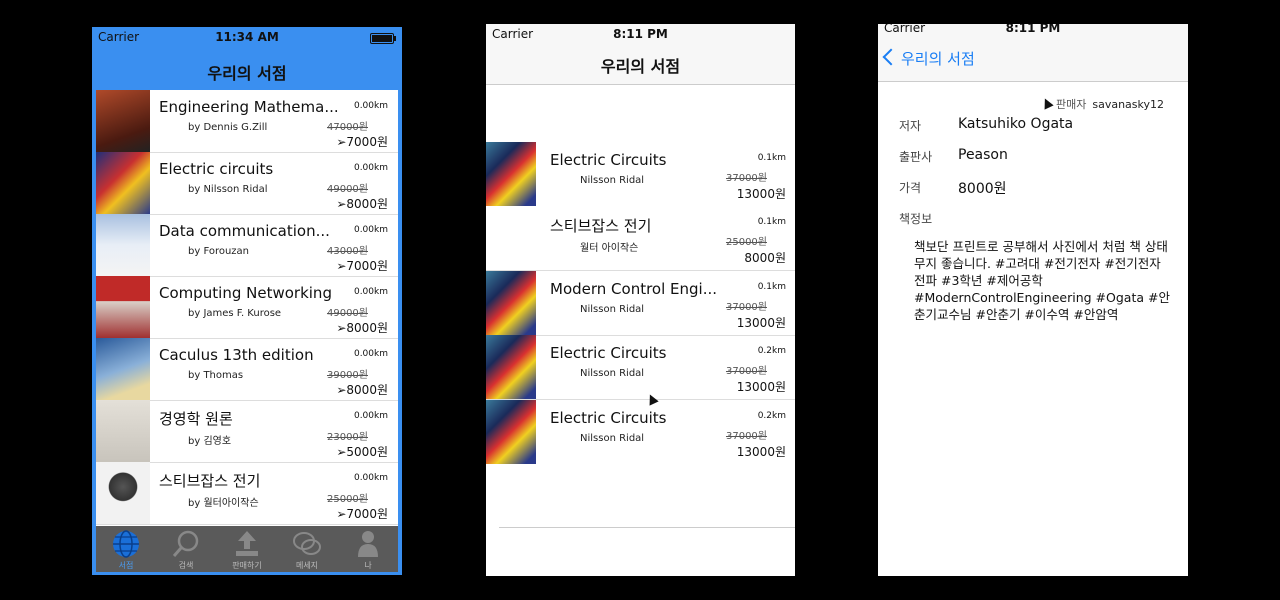  Describe the element at coordinates (247, 431) in the screenshot. I see `book-row: 경영학 원론 by 김영호 0.00km 23000원 ➢5000원` at that location.